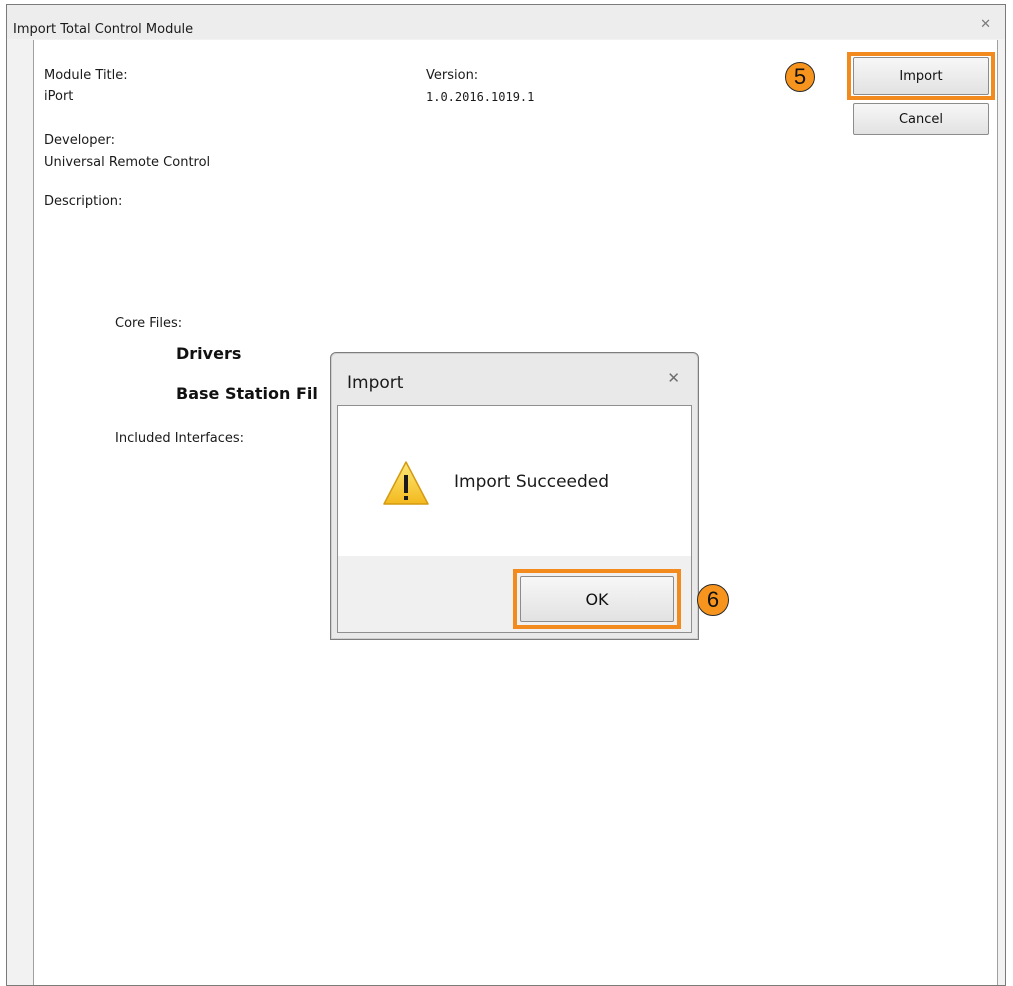 The height and width of the screenshot is (986, 1013). I want to click on developer-value: Universal Remote Control, so click(127, 162).